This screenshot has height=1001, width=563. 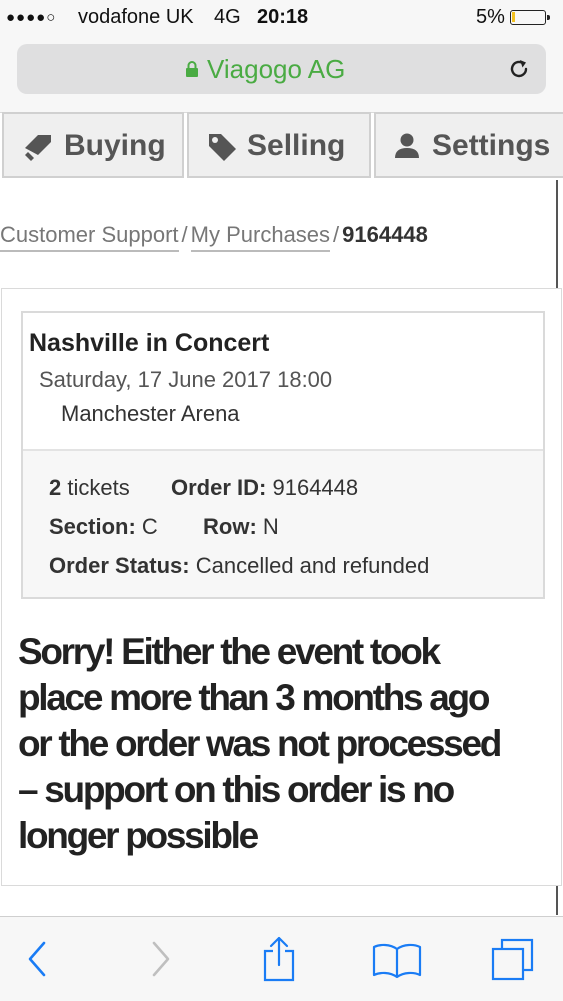 I want to click on message-line: – support on this order is no, so click(x=236, y=789).